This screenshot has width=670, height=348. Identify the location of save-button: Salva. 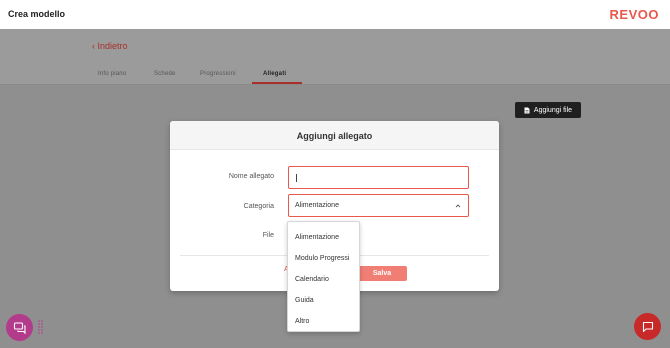
(382, 273).